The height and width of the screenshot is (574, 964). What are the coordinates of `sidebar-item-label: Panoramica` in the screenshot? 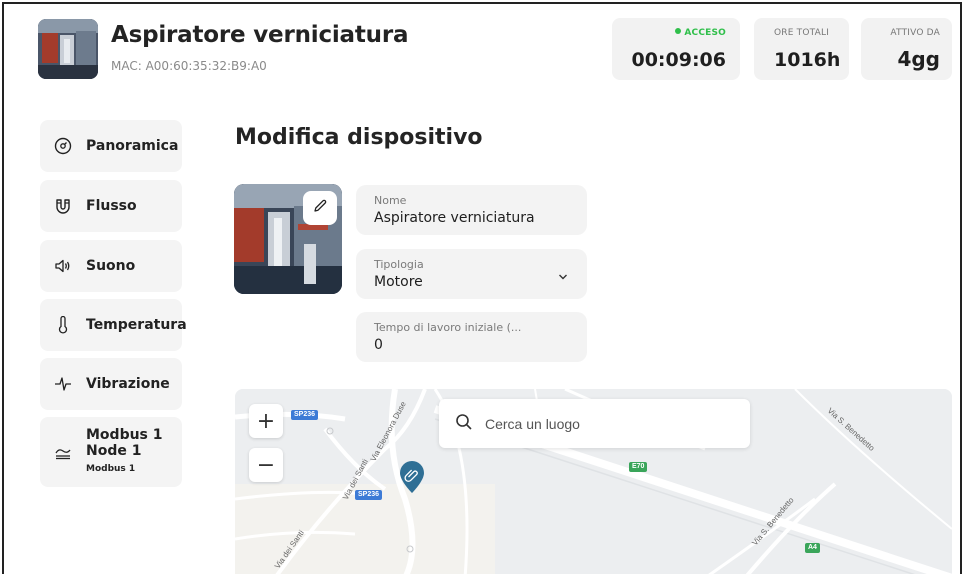 It's located at (132, 146).